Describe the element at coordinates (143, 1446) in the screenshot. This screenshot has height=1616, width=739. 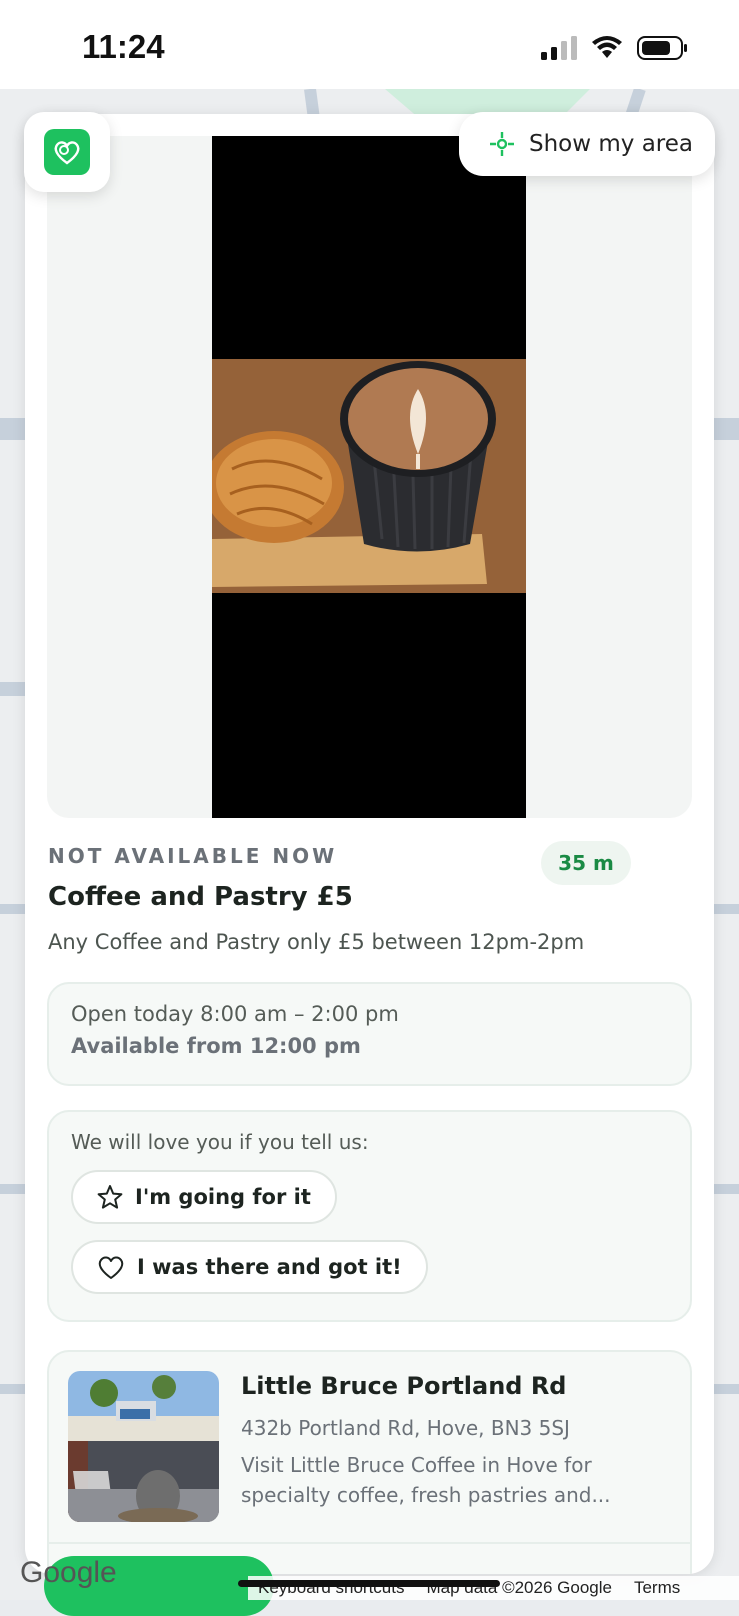
I see `venue-photo` at that location.